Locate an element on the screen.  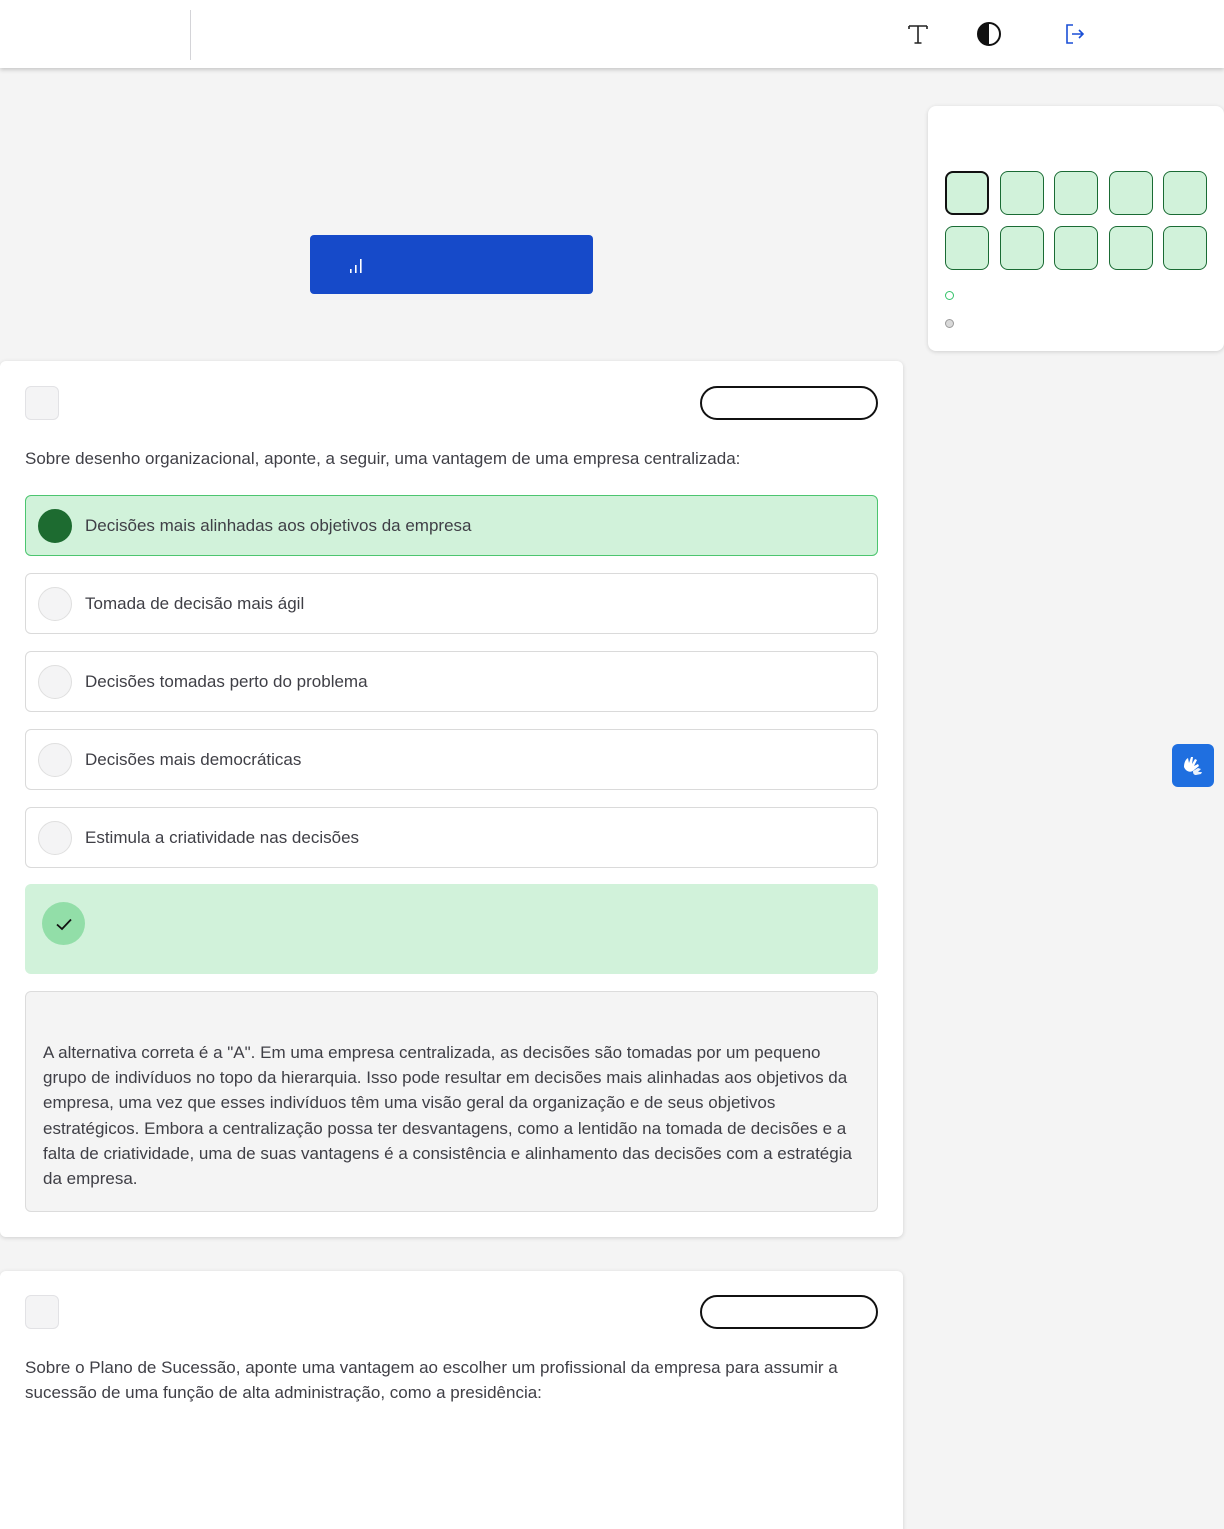
answer-result-box is located at coordinates (451, 929).